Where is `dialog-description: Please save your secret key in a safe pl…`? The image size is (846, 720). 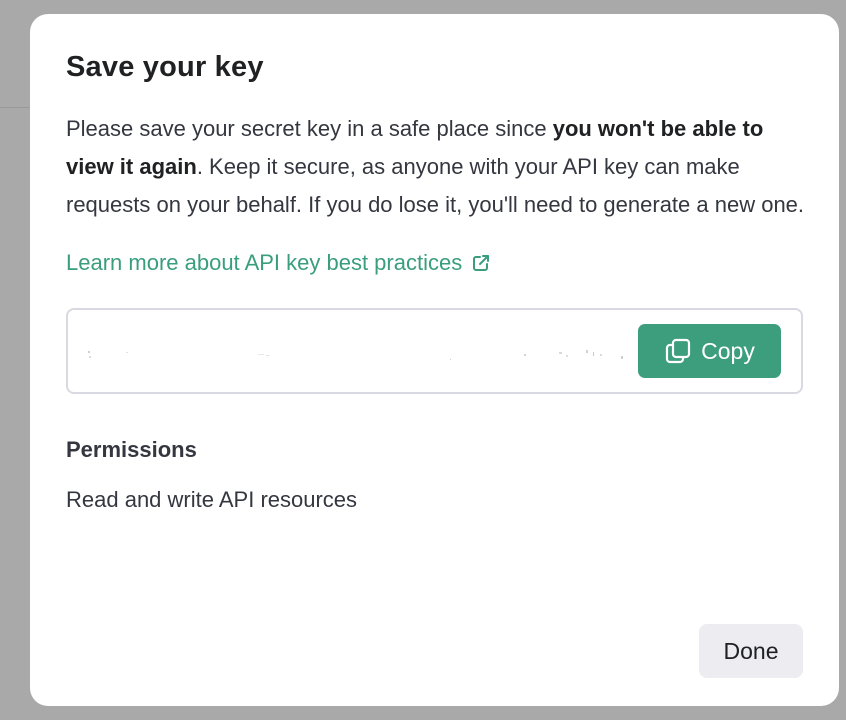 dialog-description: Please save your secret key in a safe pl… is located at coordinates (437, 167).